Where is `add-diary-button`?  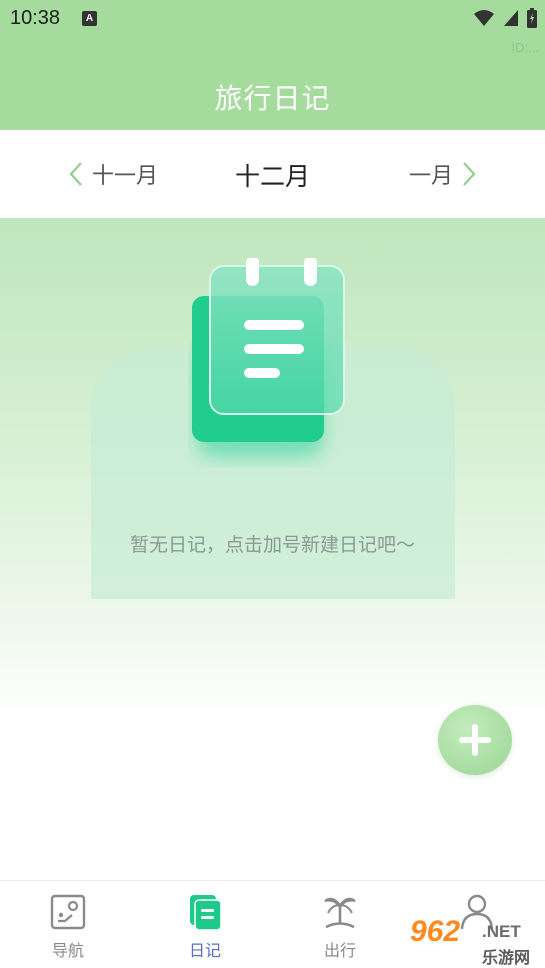 add-diary-button is located at coordinates (475, 740).